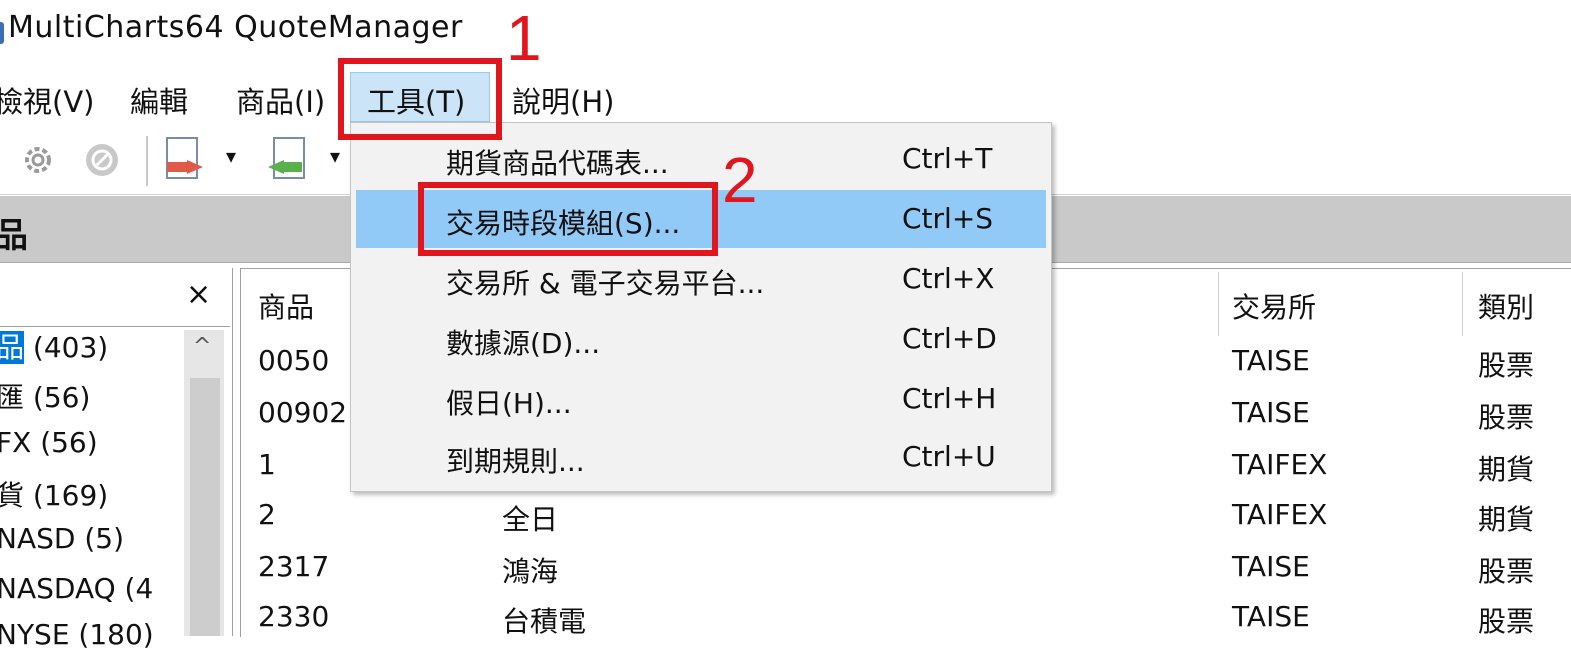 Image resolution: width=1571 pixels, height=651 pixels. What do you see at coordinates (568, 219) in the screenshot?
I see `annotation-box-session-templates` at bounding box center [568, 219].